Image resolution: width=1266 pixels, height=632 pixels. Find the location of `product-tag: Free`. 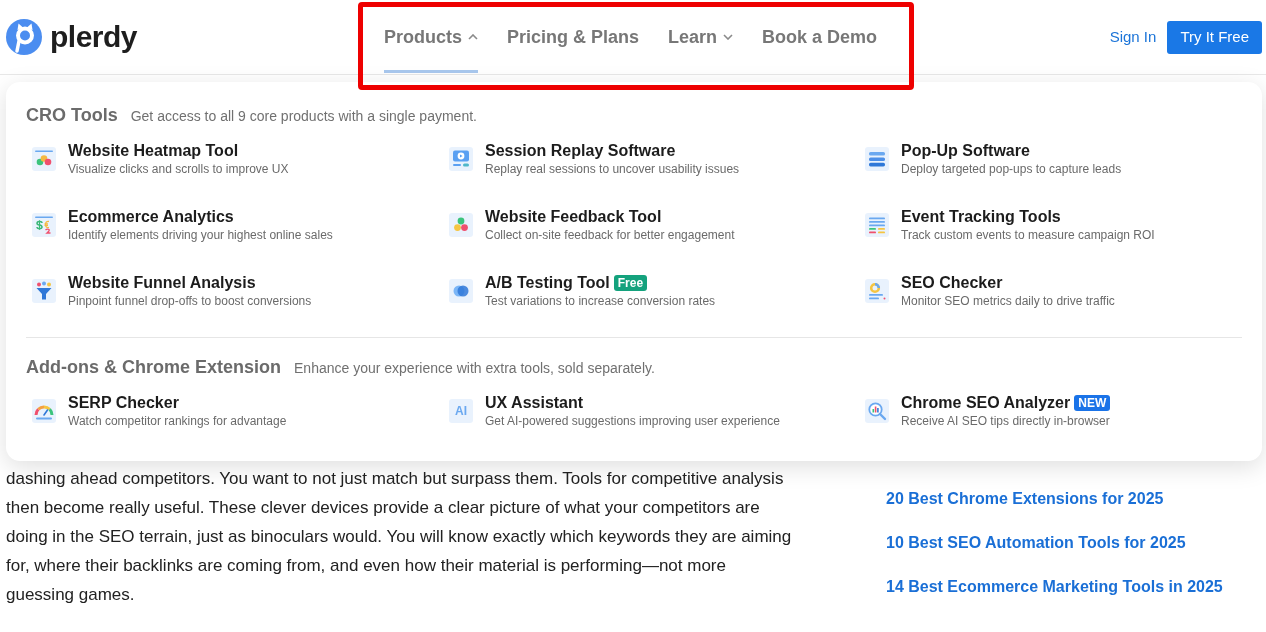

product-tag: Free is located at coordinates (630, 283).